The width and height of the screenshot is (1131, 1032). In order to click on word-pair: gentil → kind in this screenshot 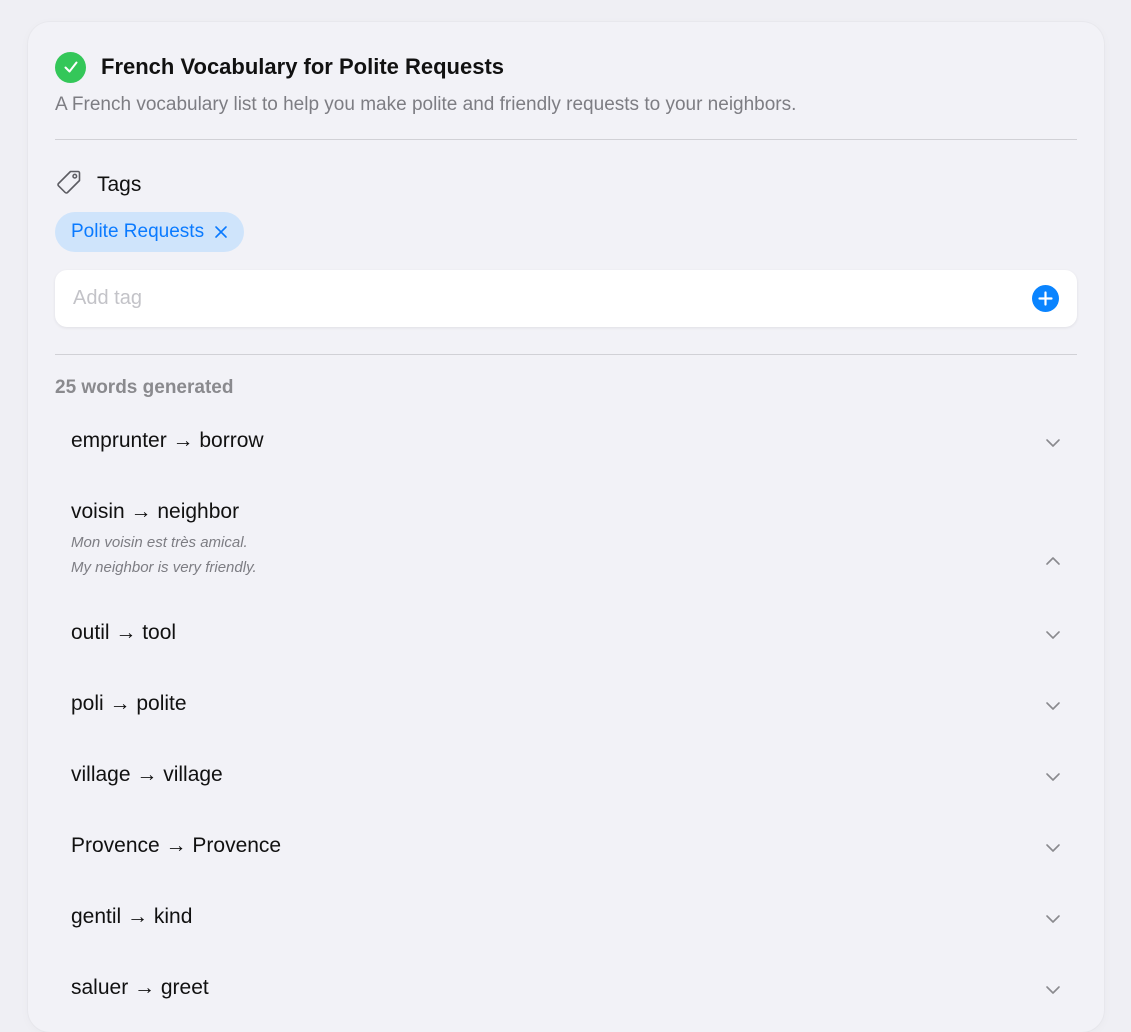, I will do `click(132, 916)`.